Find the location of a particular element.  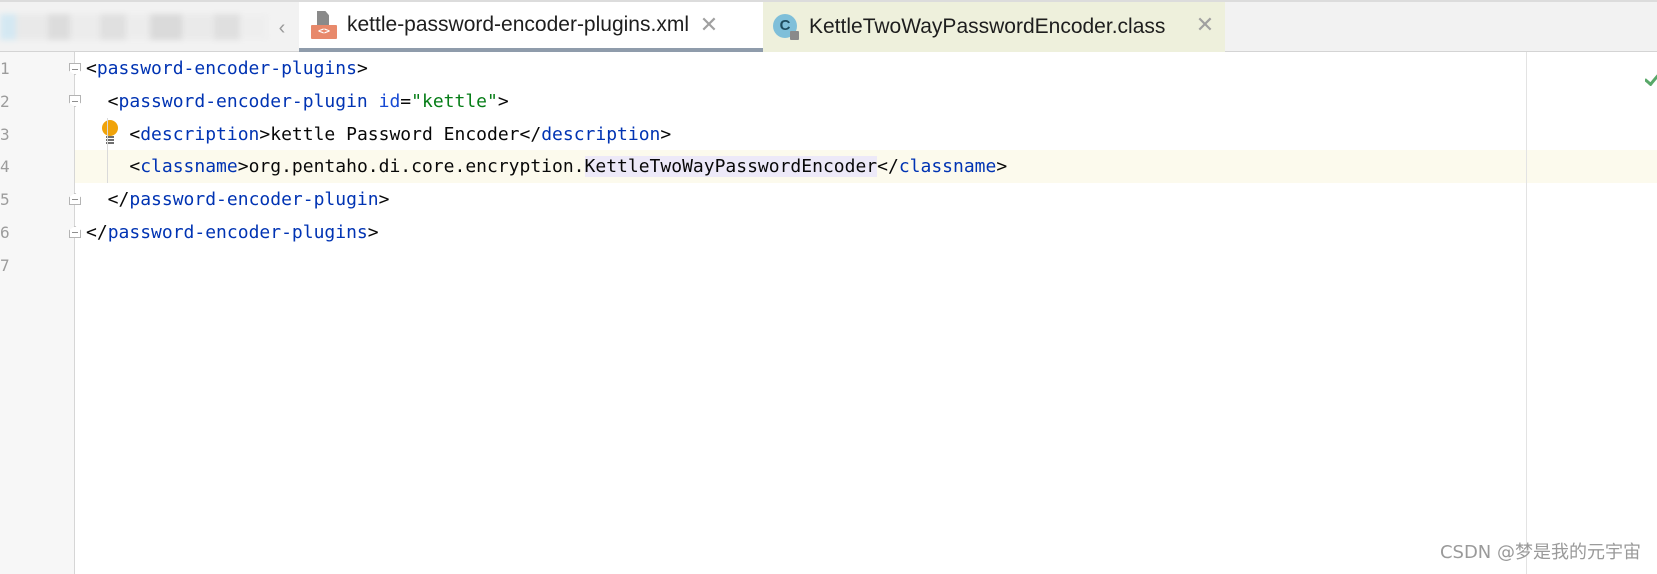

code-token-punct: = is located at coordinates (406, 101).